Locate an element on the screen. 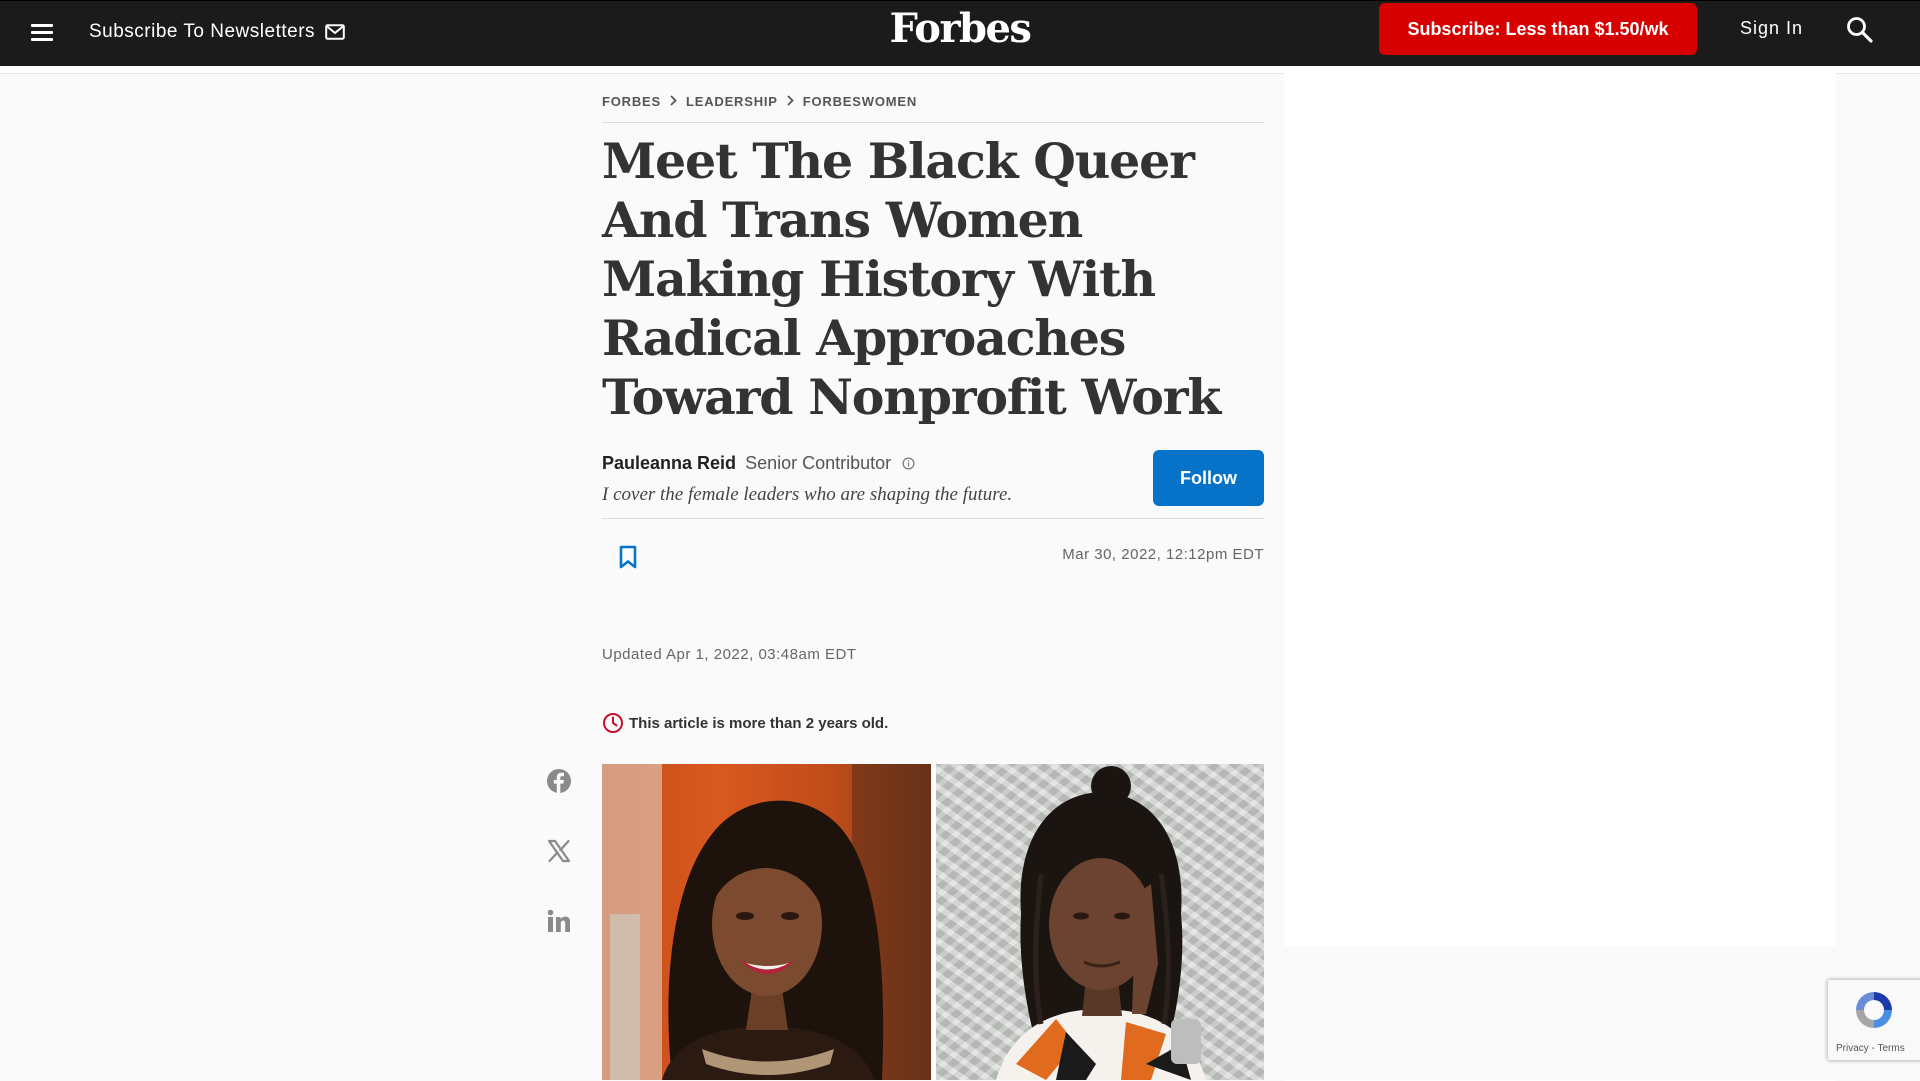  updated-date: Updated Apr 1, 2022, 03:48am EDT is located at coordinates (729, 654).